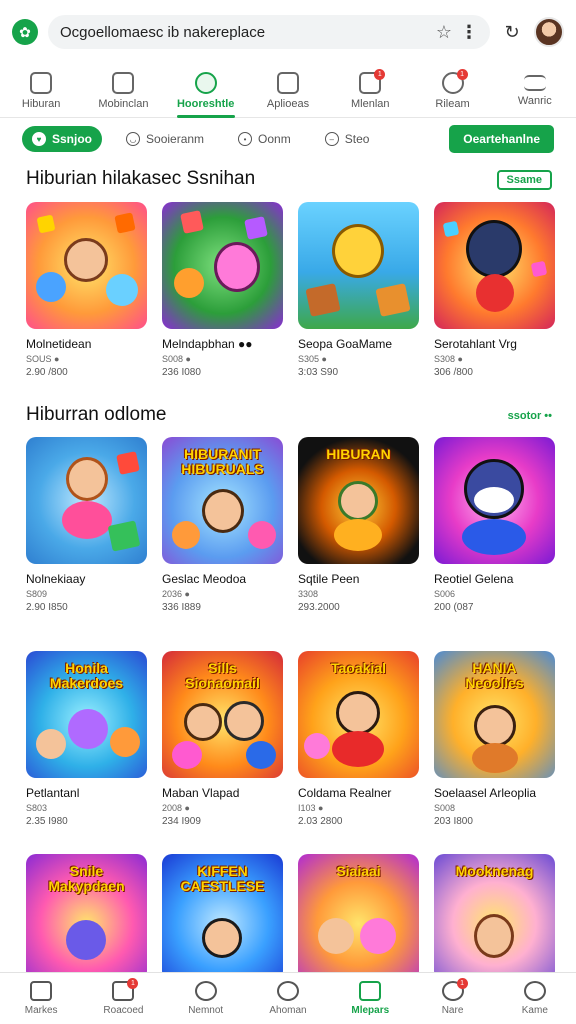 This screenshot has height=1024, width=576. What do you see at coordinates (370, 90) in the screenshot?
I see `tab-mlenlan: 1 Mlenlan` at bounding box center [370, 90].